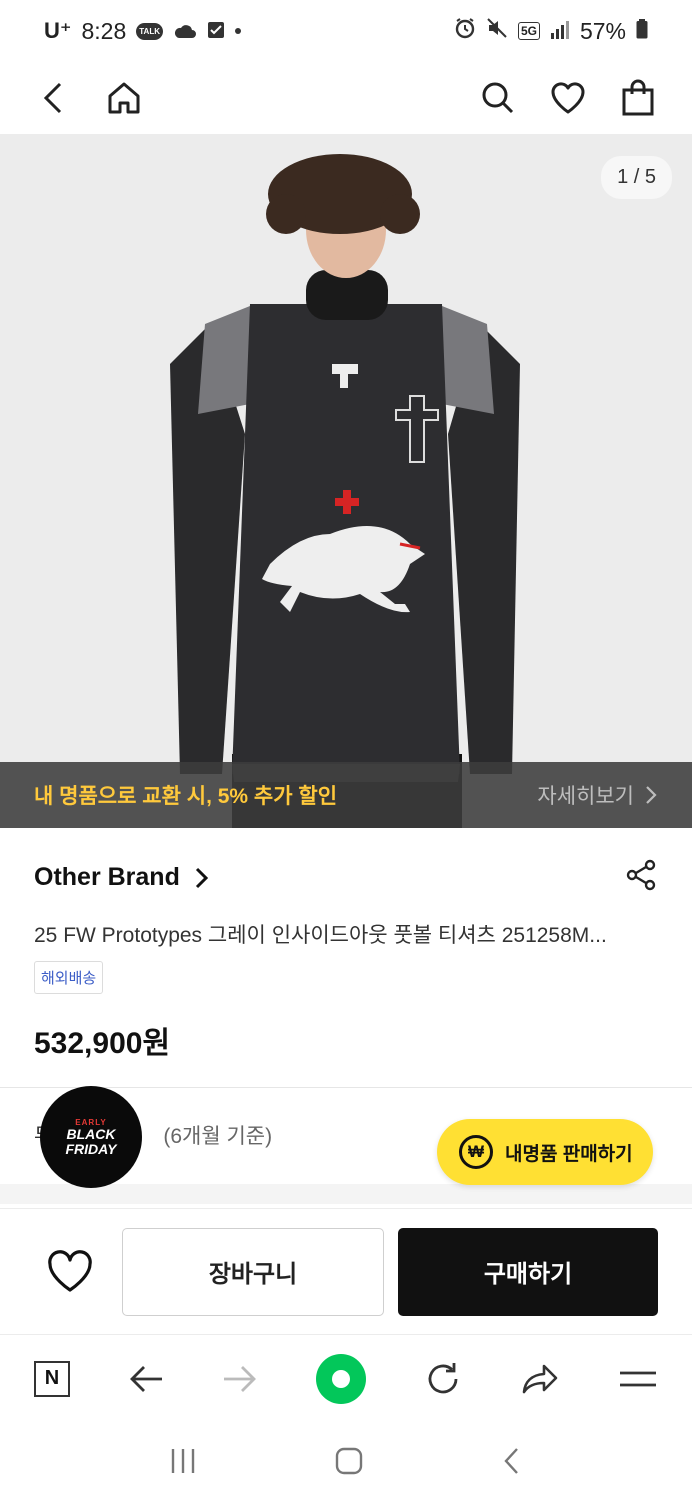  Describe the element at coordinates (52, 1378) in the screenshot. I see `naver-home-icon: N` at that location.